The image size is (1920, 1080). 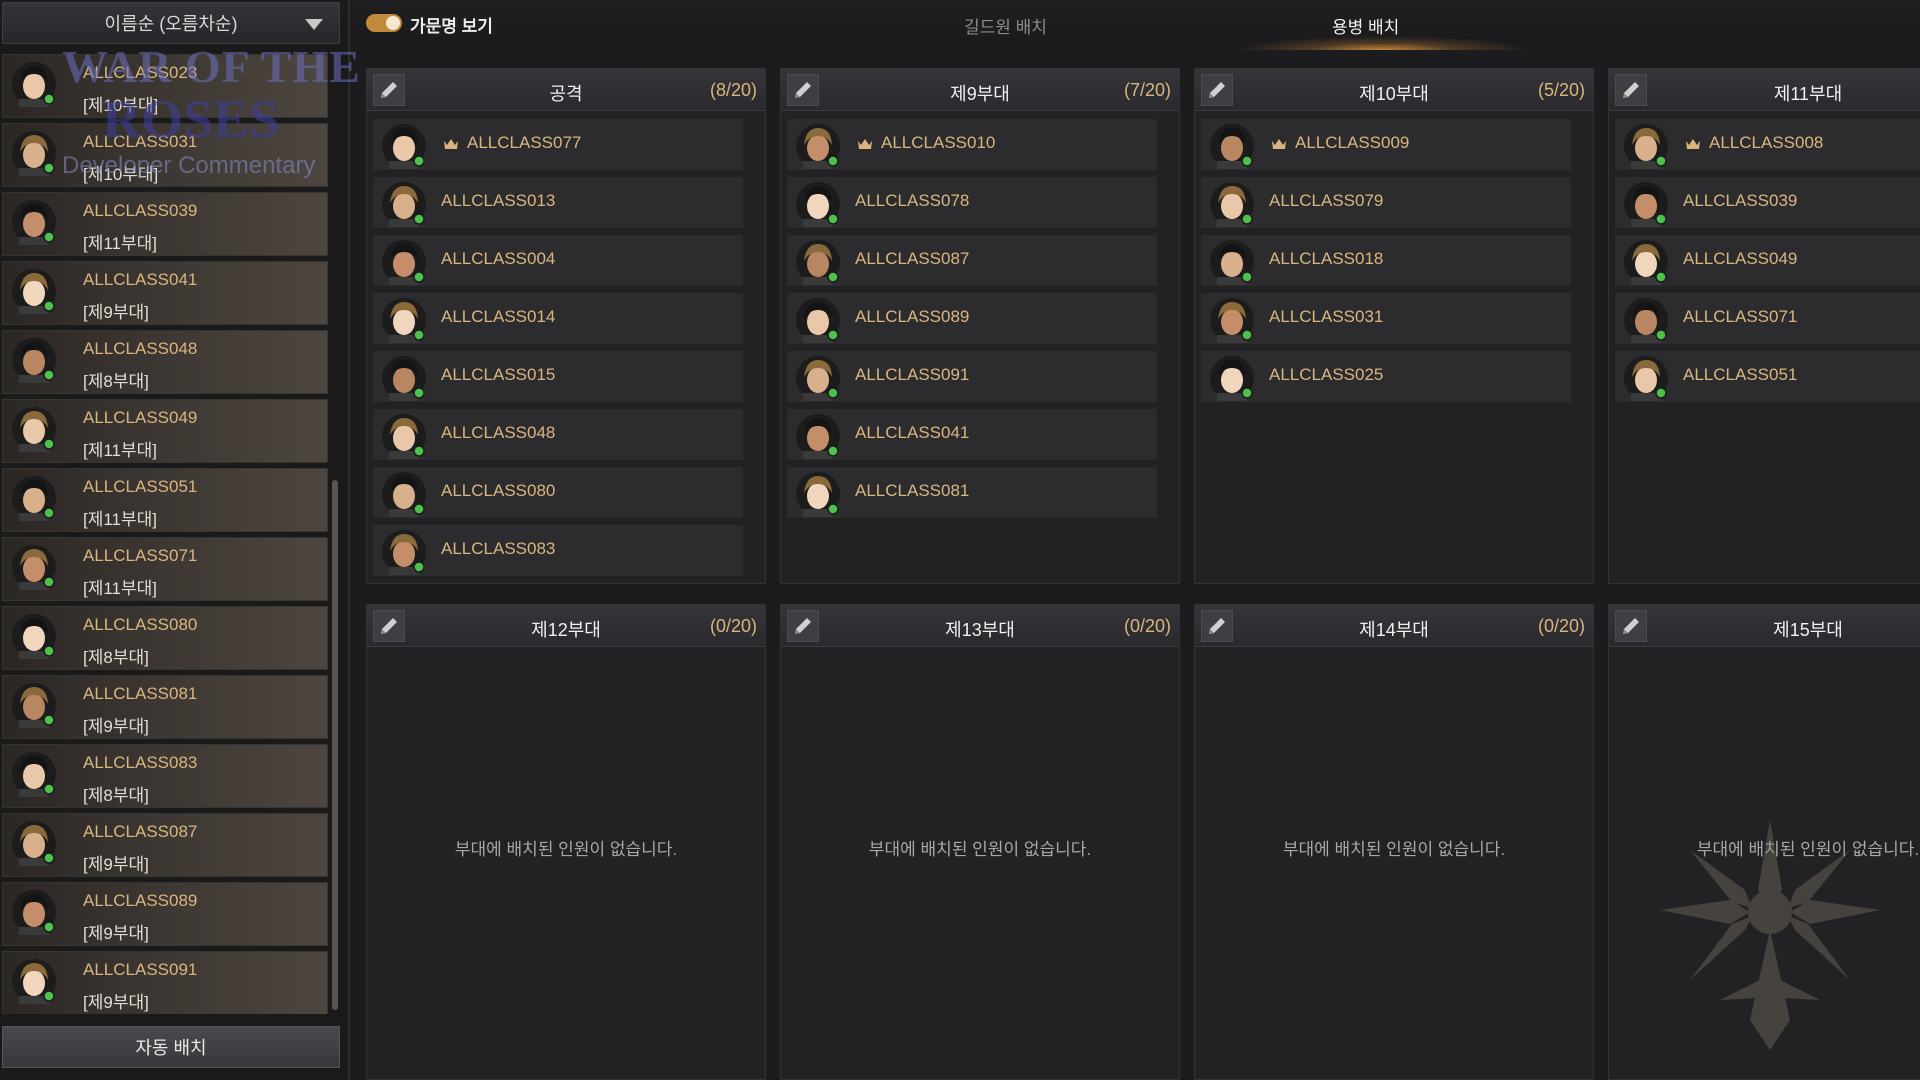 I want to click on list-item: ALLCLASS049 [제11부대], so click(x=165, y=431).